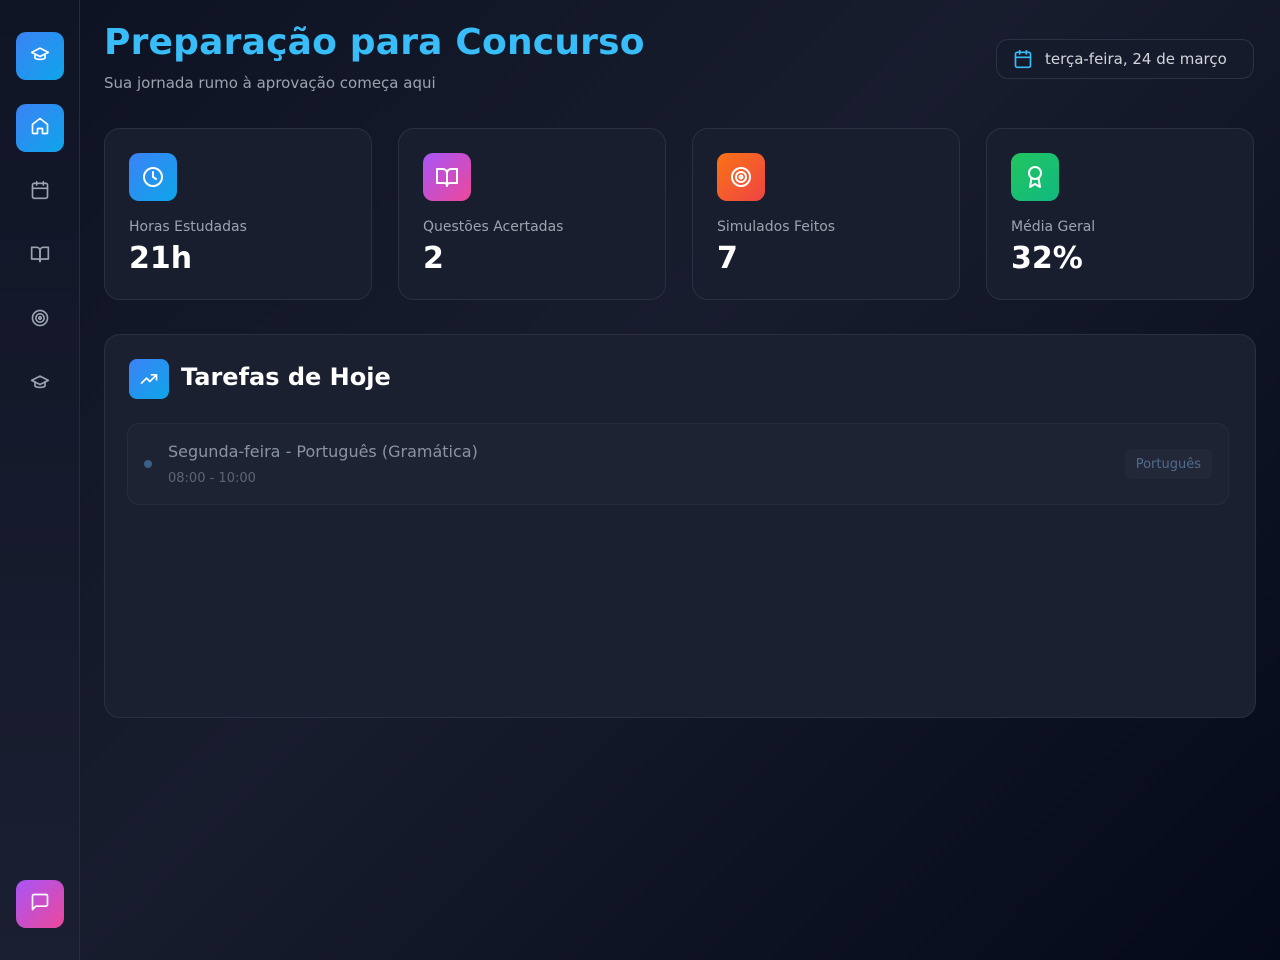 The height and width of the screenshot is (960, 1280). I want to click on date-display: terça-feira, 24 de março, so click(1125, 59).